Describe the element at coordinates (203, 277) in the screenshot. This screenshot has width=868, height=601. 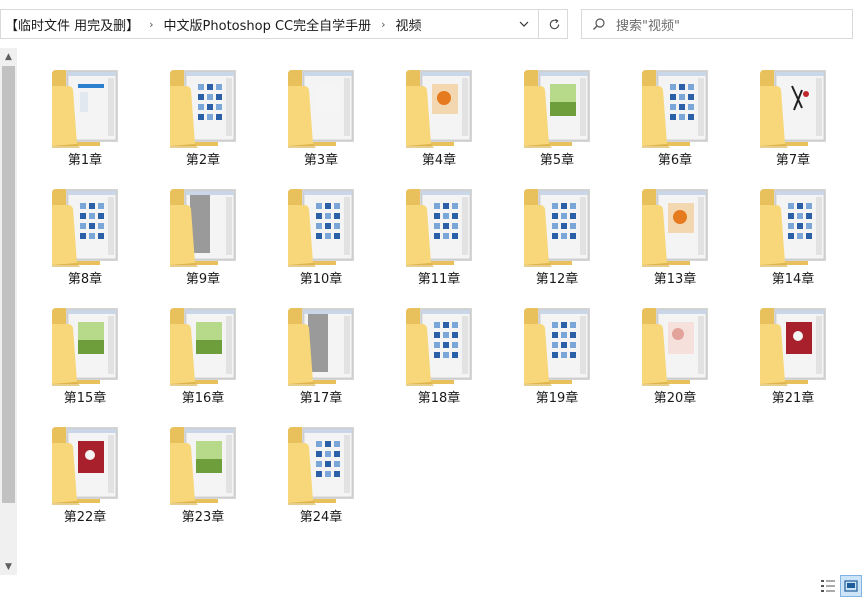
I see `folder-label: 第9章` at that location.